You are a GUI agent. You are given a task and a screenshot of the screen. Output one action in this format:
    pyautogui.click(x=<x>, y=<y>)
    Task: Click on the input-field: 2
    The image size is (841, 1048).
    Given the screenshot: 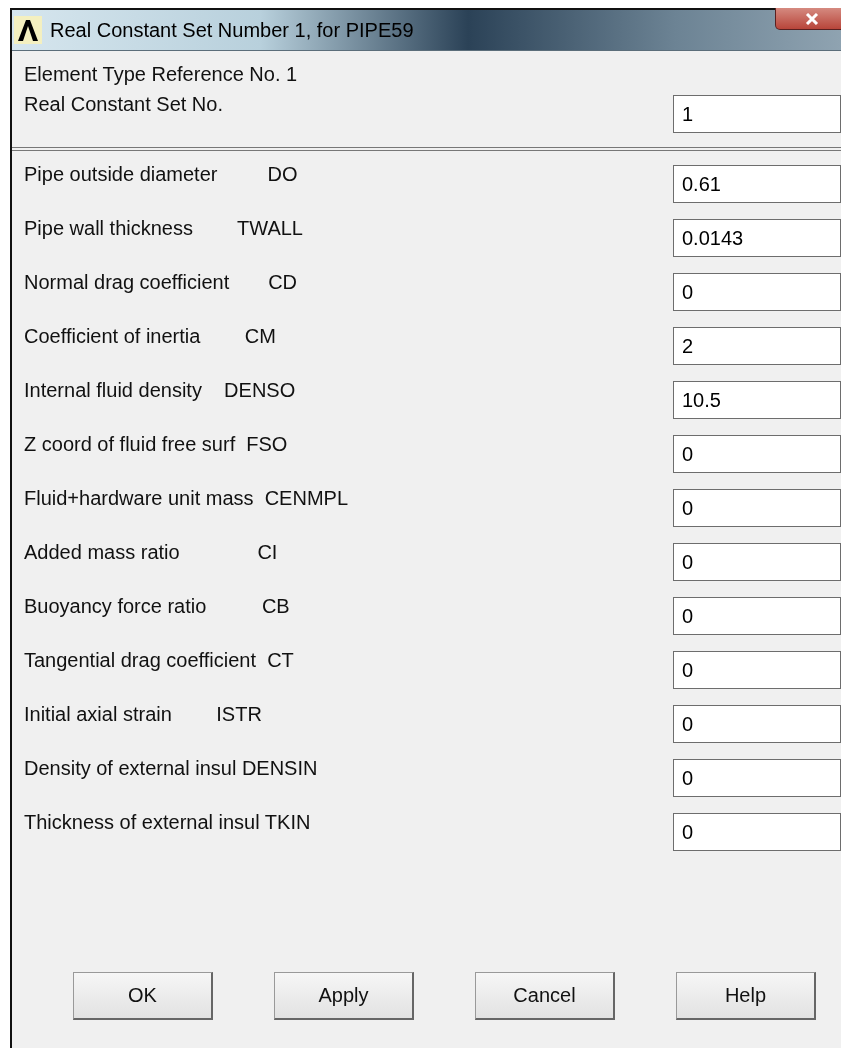 What is the action you would take?
    pyautogui.click(x=757, y=346)
    